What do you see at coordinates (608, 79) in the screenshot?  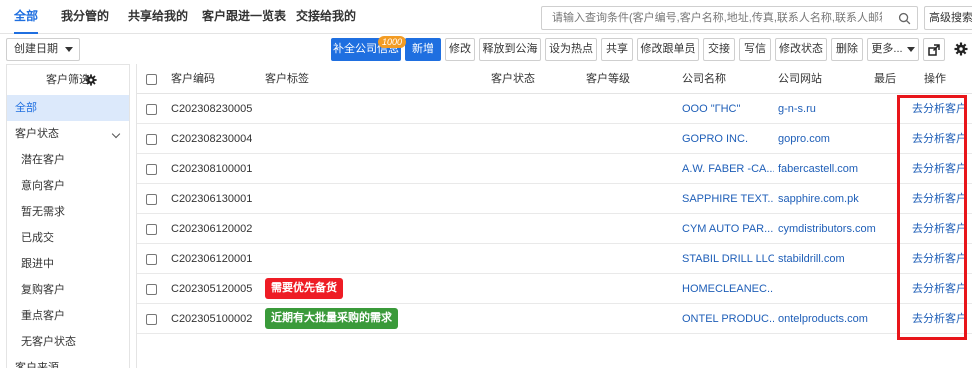 I see `header-customer-level: 客户等级` at bounding box center [608, 79].